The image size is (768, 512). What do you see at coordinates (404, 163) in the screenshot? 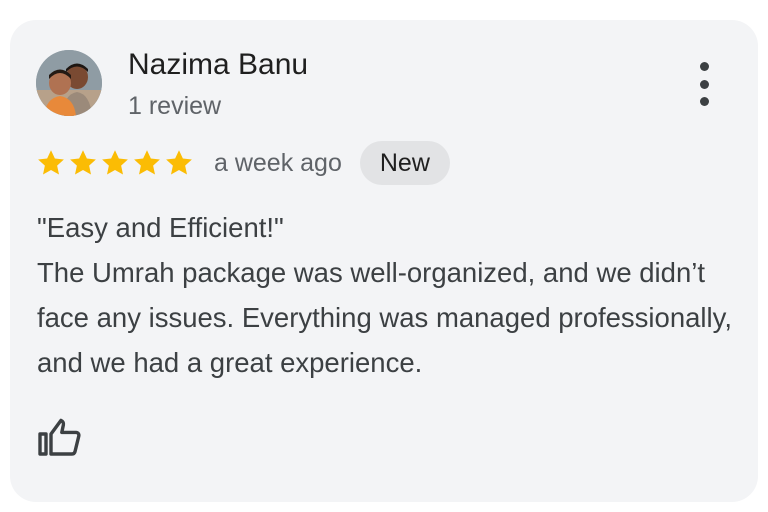
I see `new-badge: New` at bounding box center [404, 163].